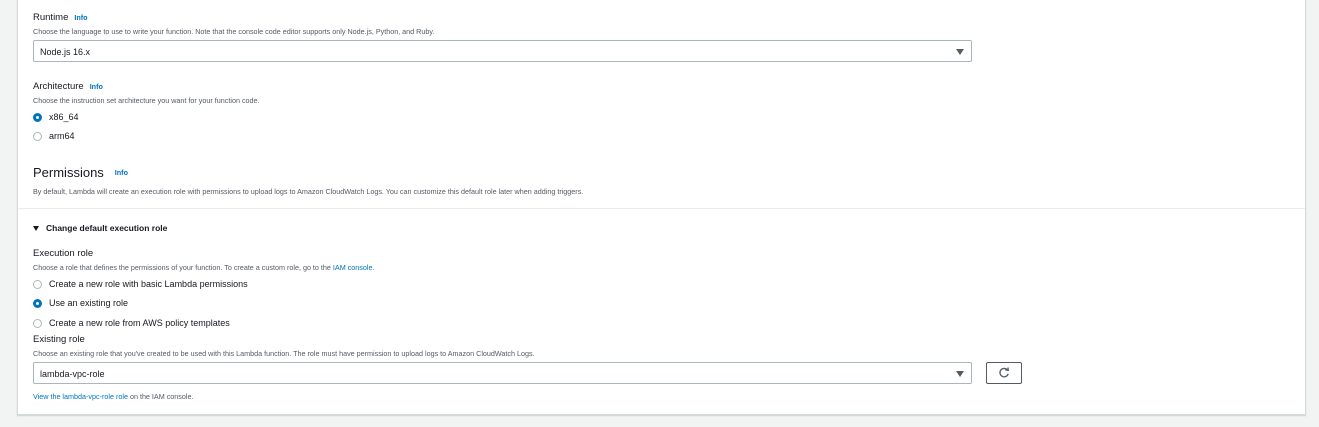 This screenshot has width=1319, height=427. I want to click on refresh-icon, so click(1004, 372).